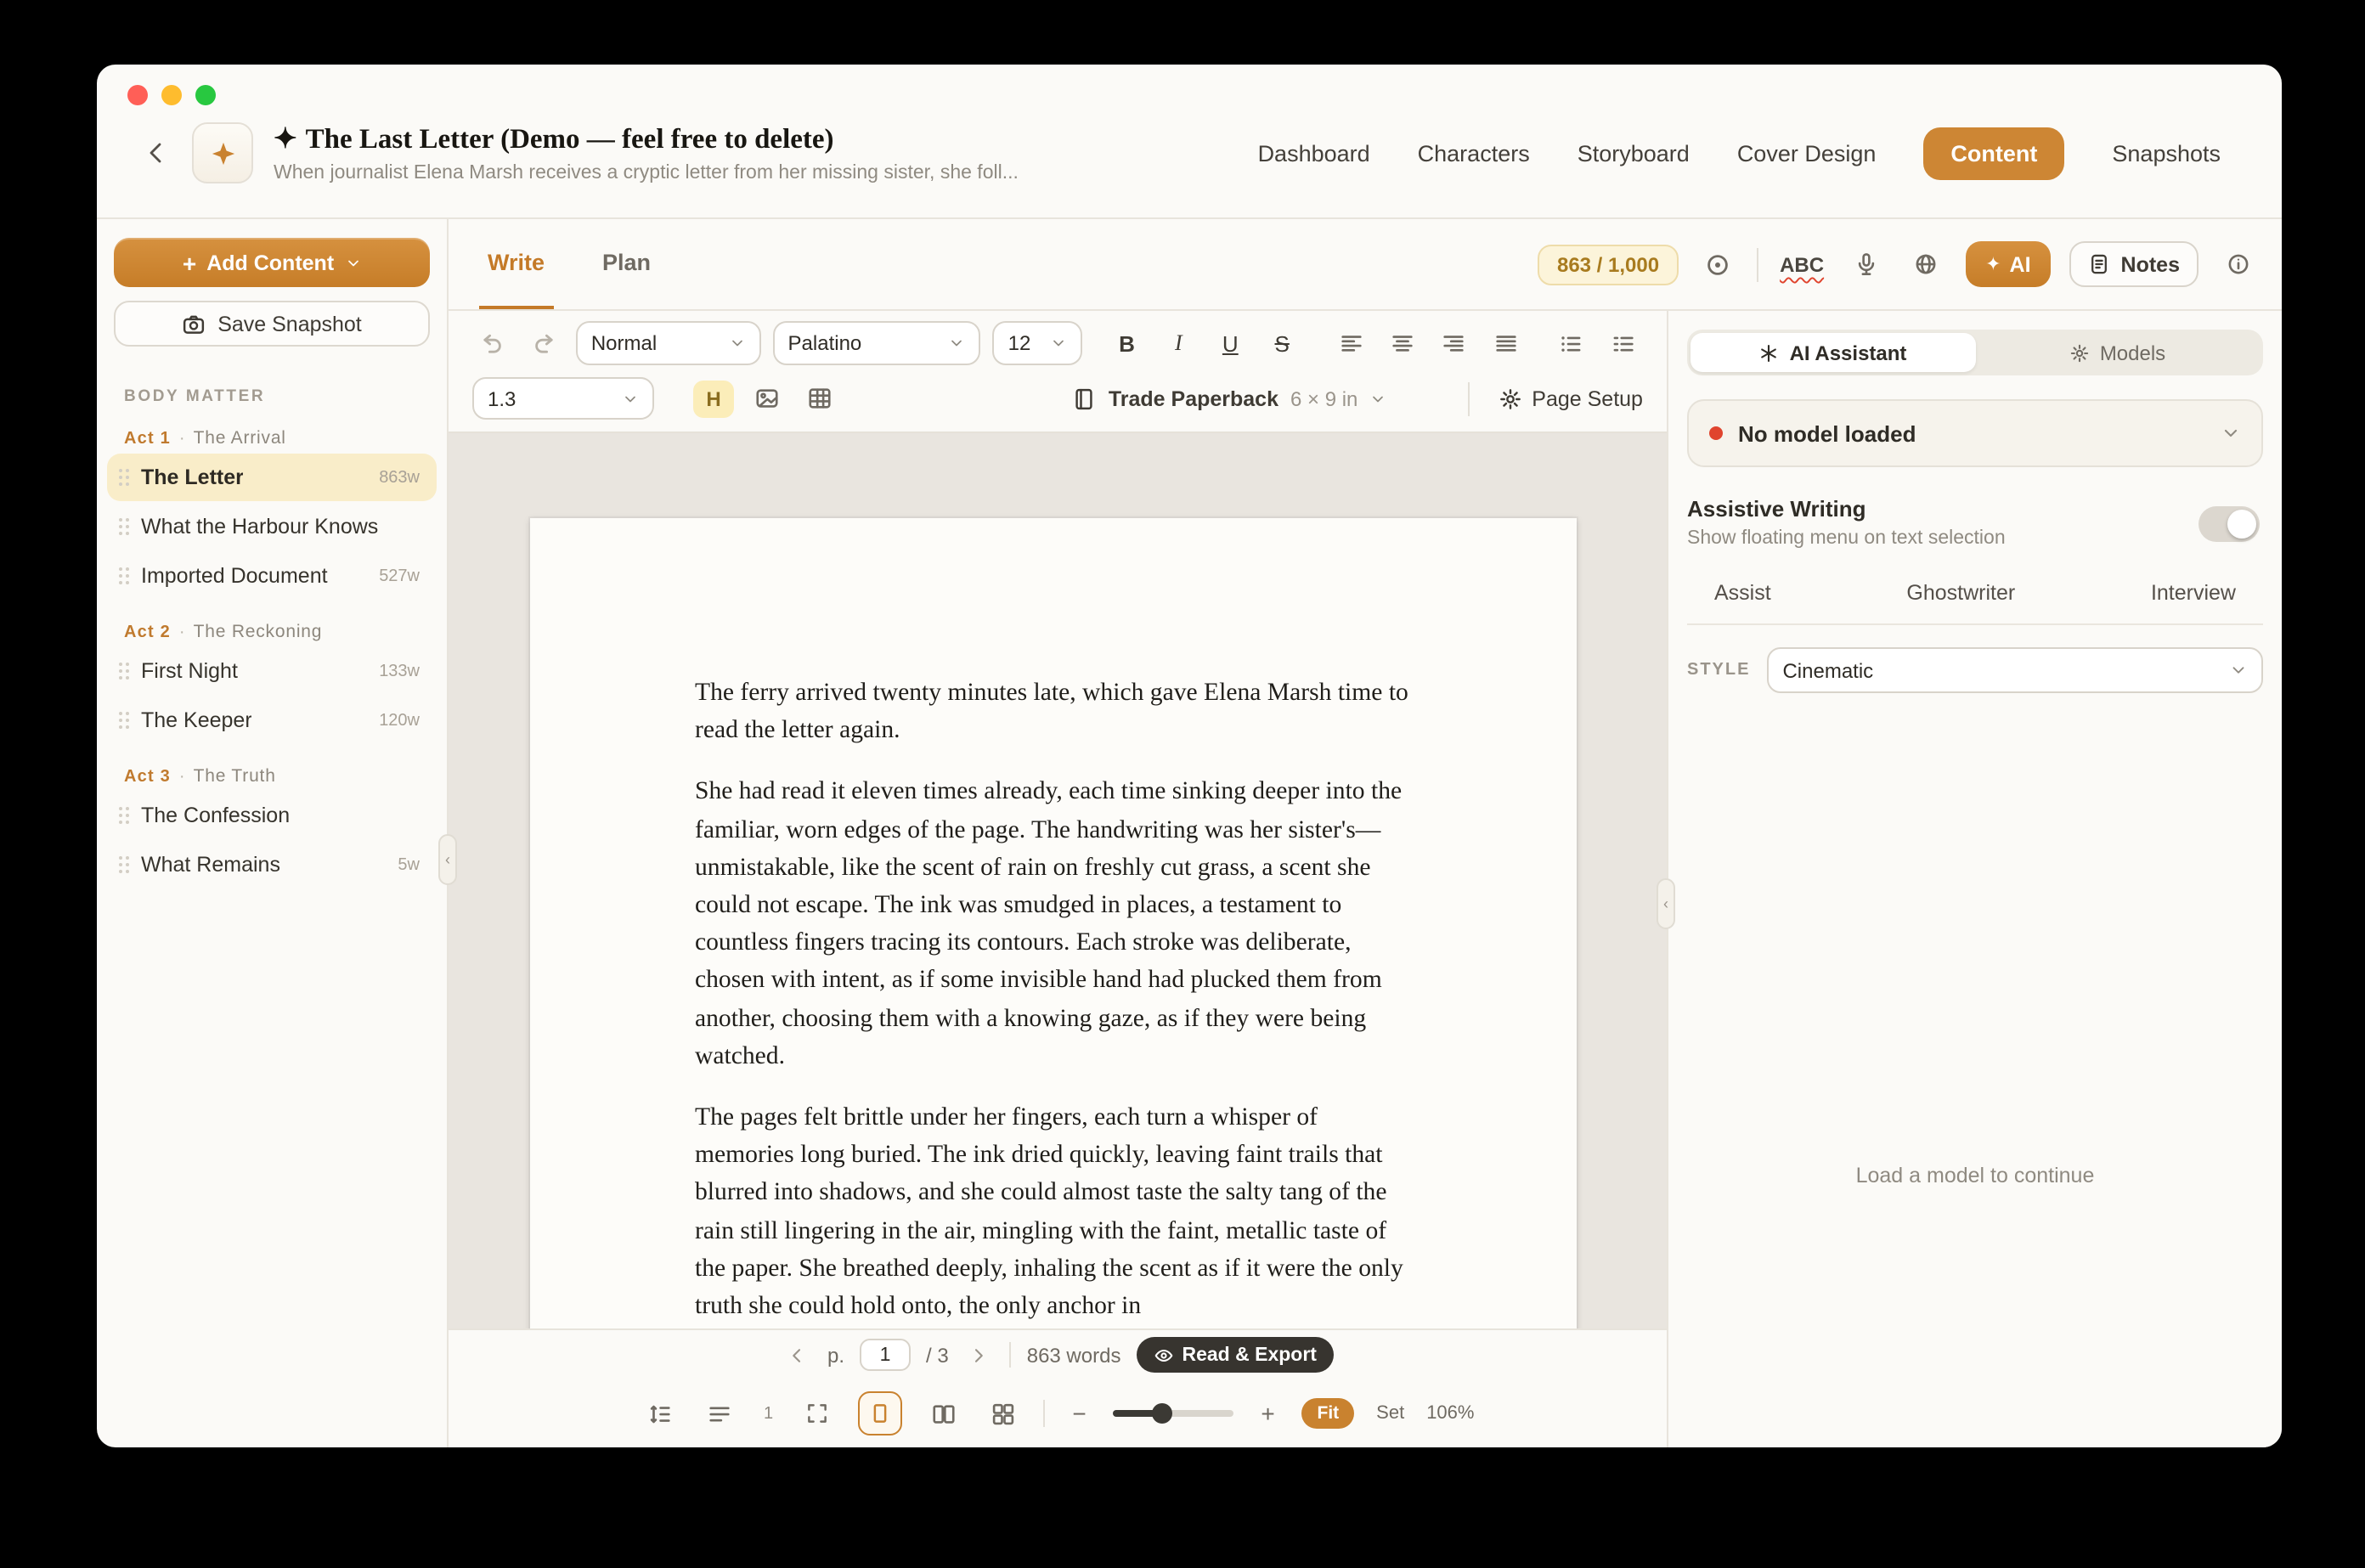  I want to click on tab-models: Models, so click(2117, 352).